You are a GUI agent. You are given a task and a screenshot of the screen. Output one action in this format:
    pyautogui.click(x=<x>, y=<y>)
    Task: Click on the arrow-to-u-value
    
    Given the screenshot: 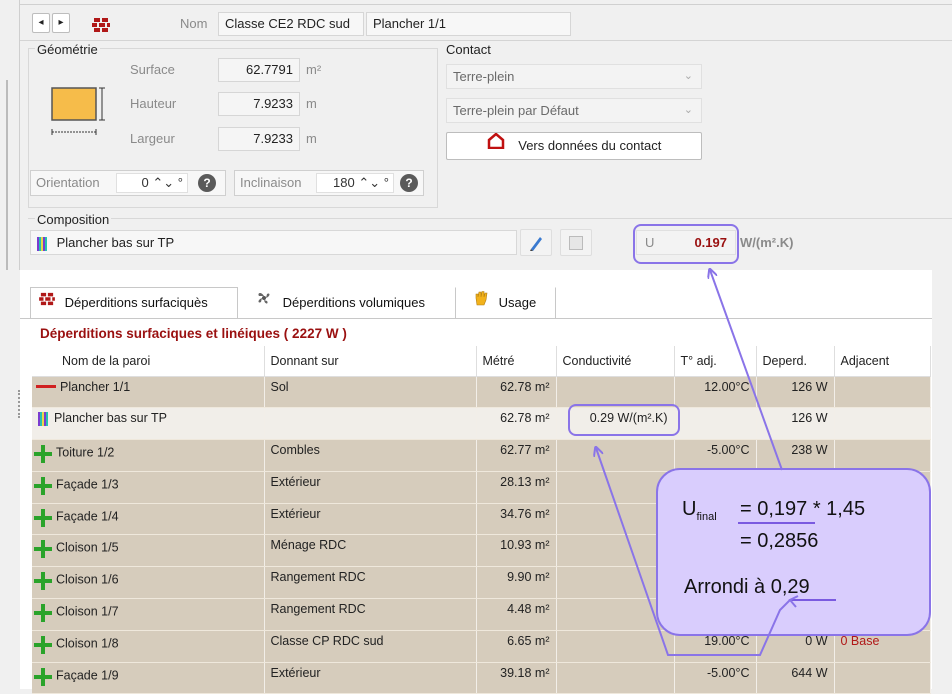 What is the action you would take?
    pyautogui.click(x=746, y=370)
    